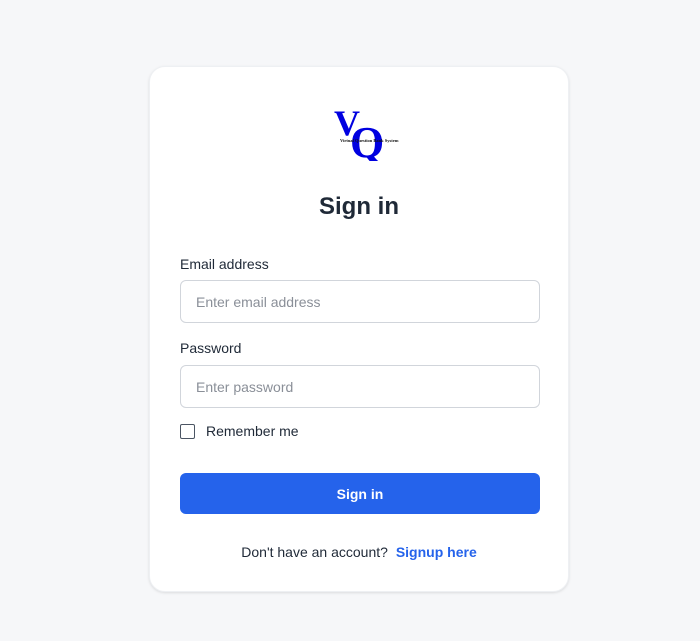  Describe the element at coordinates (436, 552) in the screenshot. I see `signup-link: Signup here` at that location.